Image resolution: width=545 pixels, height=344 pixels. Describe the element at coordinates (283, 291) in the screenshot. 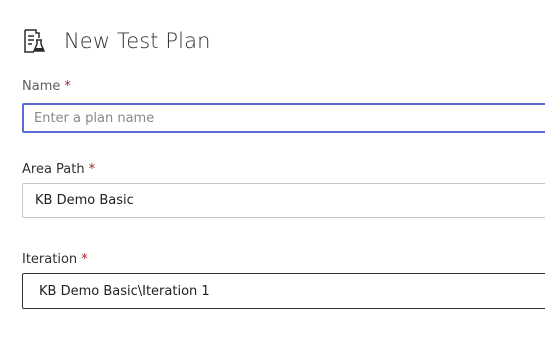

I see `iteration-field: KB Demo Basic\Iteration 1` at that location.